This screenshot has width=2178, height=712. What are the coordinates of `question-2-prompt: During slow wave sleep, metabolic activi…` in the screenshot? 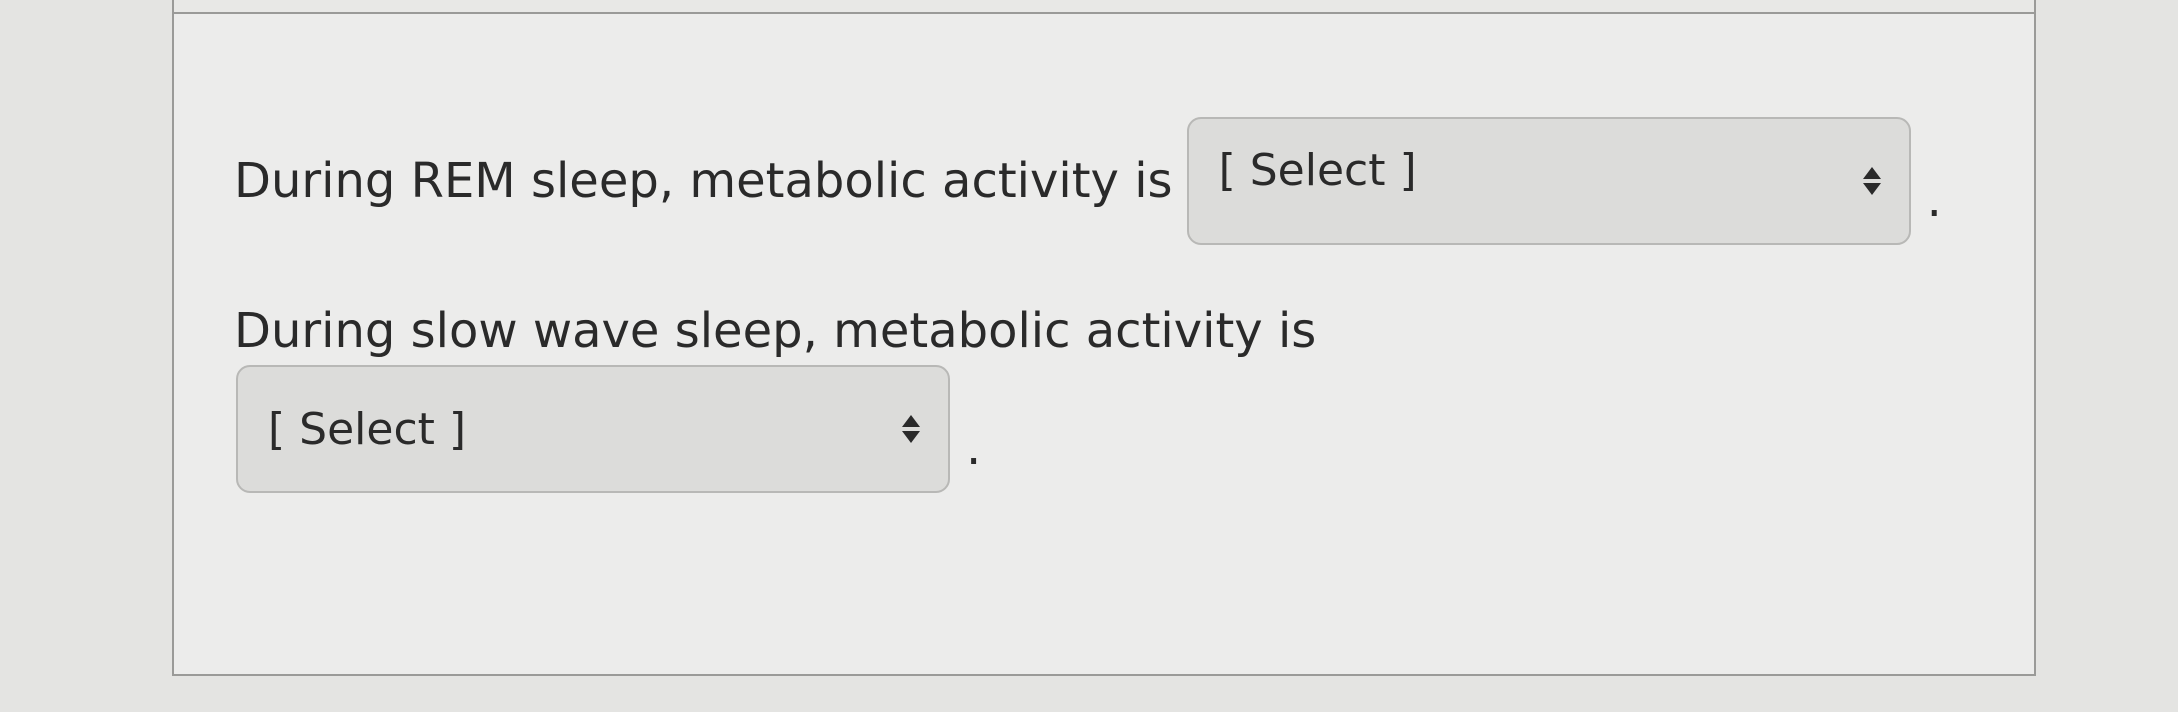 It's located at (775, 331).